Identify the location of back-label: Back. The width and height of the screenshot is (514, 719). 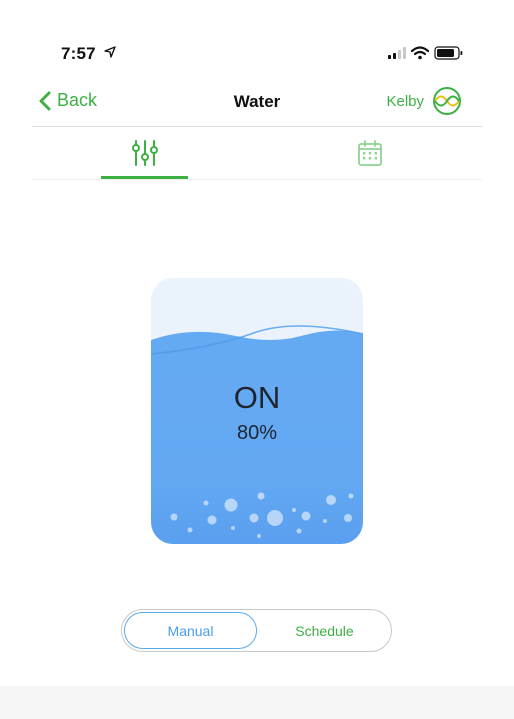
(77, 100).